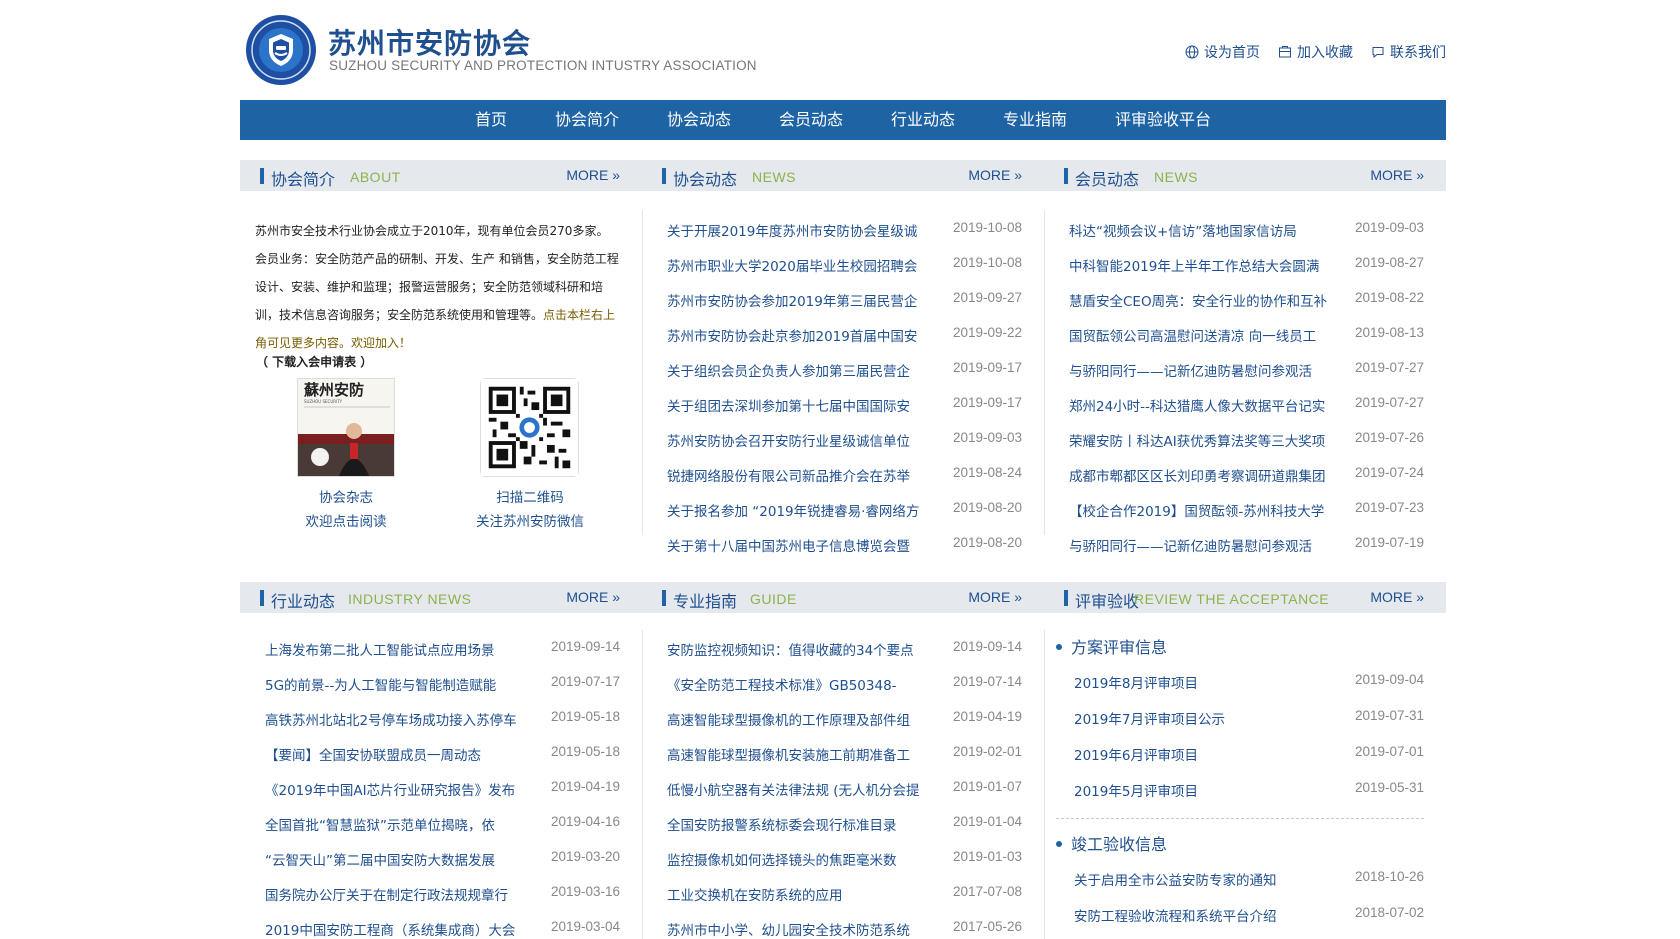 This screenshot has height=939, width=1680. I want to click on contact-us-link: 联系我们, so click(1408, 52).